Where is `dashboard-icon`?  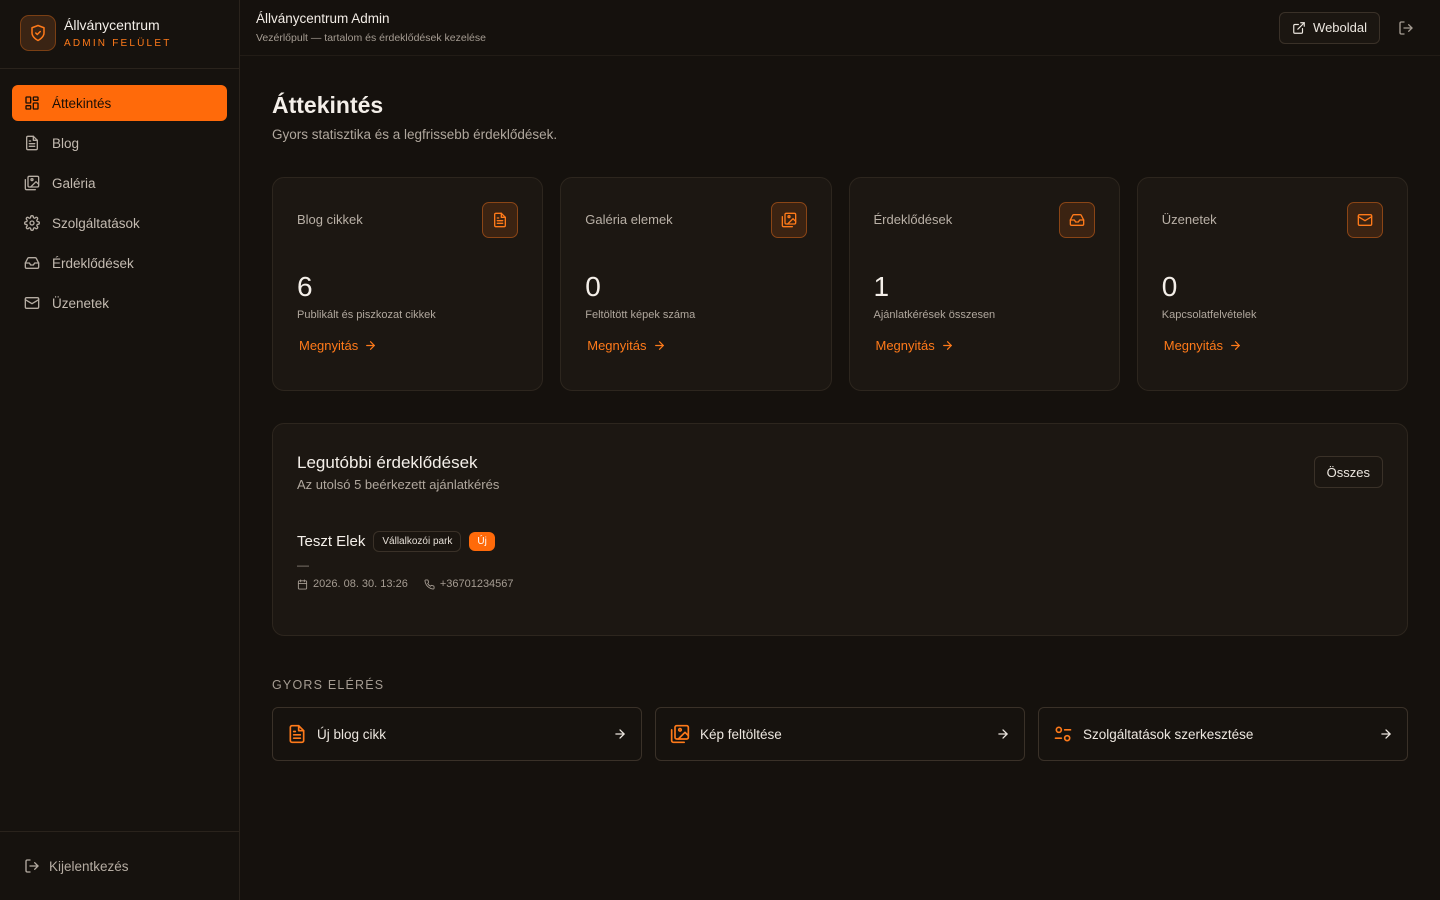
dashboard-icon is located at coordinates (32, 103).